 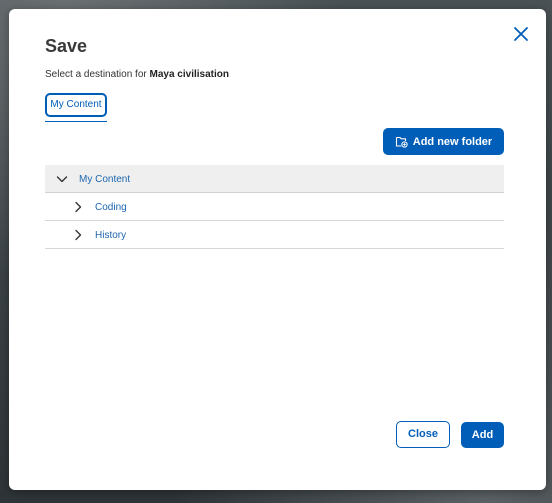 I want to click on tree-row-label: Coding, so click(x=111, y=207).